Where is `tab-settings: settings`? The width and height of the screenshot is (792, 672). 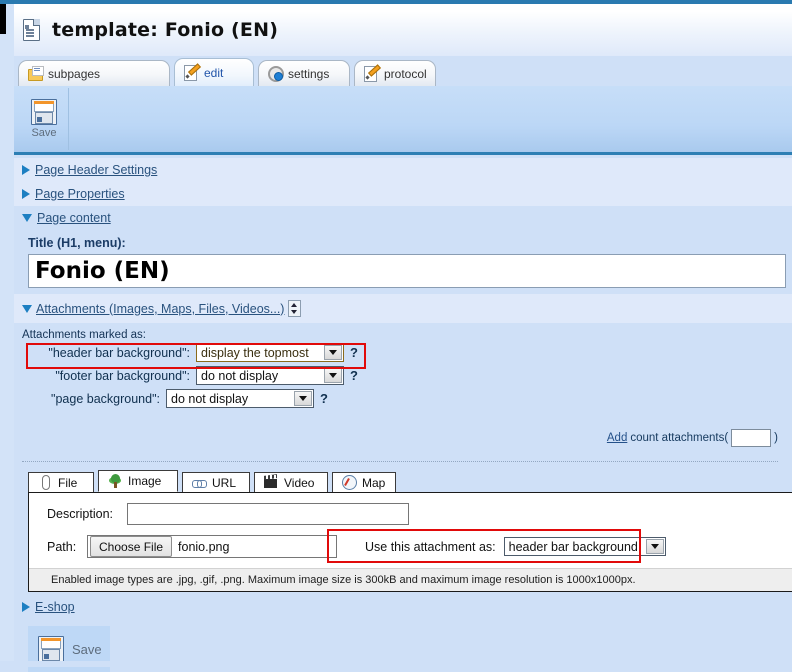
tab-settings: settings is located at coordinates (304, 73).